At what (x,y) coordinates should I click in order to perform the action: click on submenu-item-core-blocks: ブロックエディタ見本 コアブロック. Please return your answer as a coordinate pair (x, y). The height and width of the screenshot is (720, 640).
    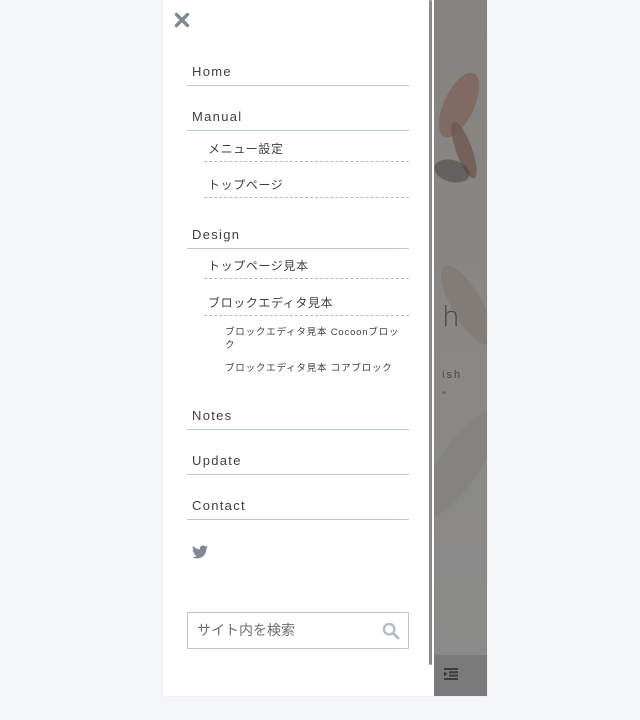
    Looking at the image, I should click on (314, 368).